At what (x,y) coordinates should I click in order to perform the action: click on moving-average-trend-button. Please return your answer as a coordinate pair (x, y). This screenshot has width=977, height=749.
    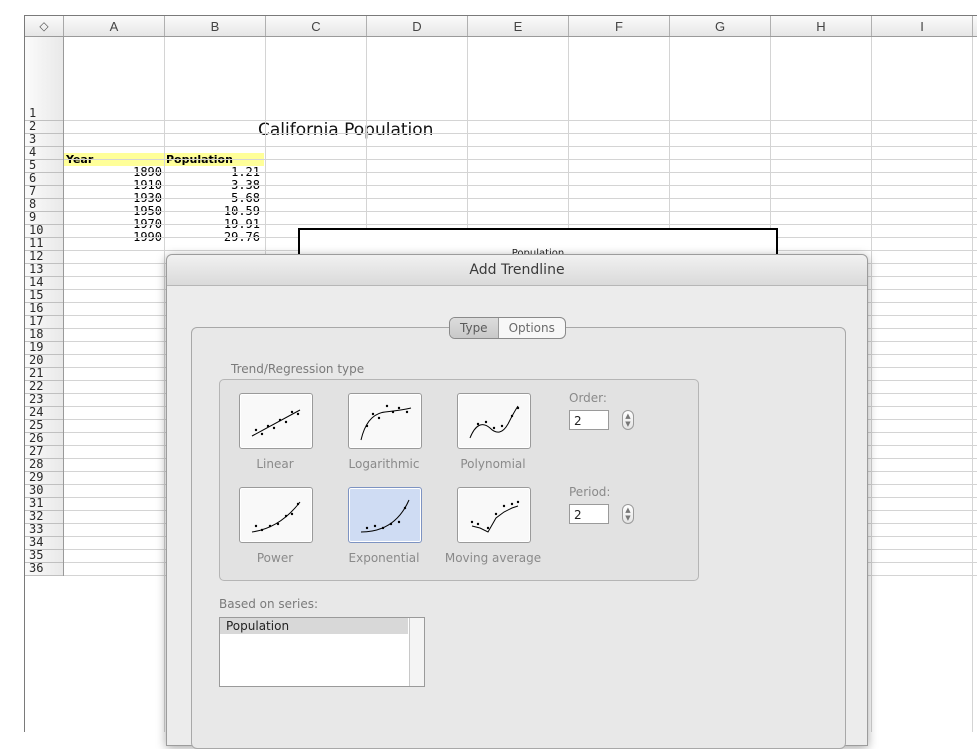
    Looking at the image, I should click on (494, 515).